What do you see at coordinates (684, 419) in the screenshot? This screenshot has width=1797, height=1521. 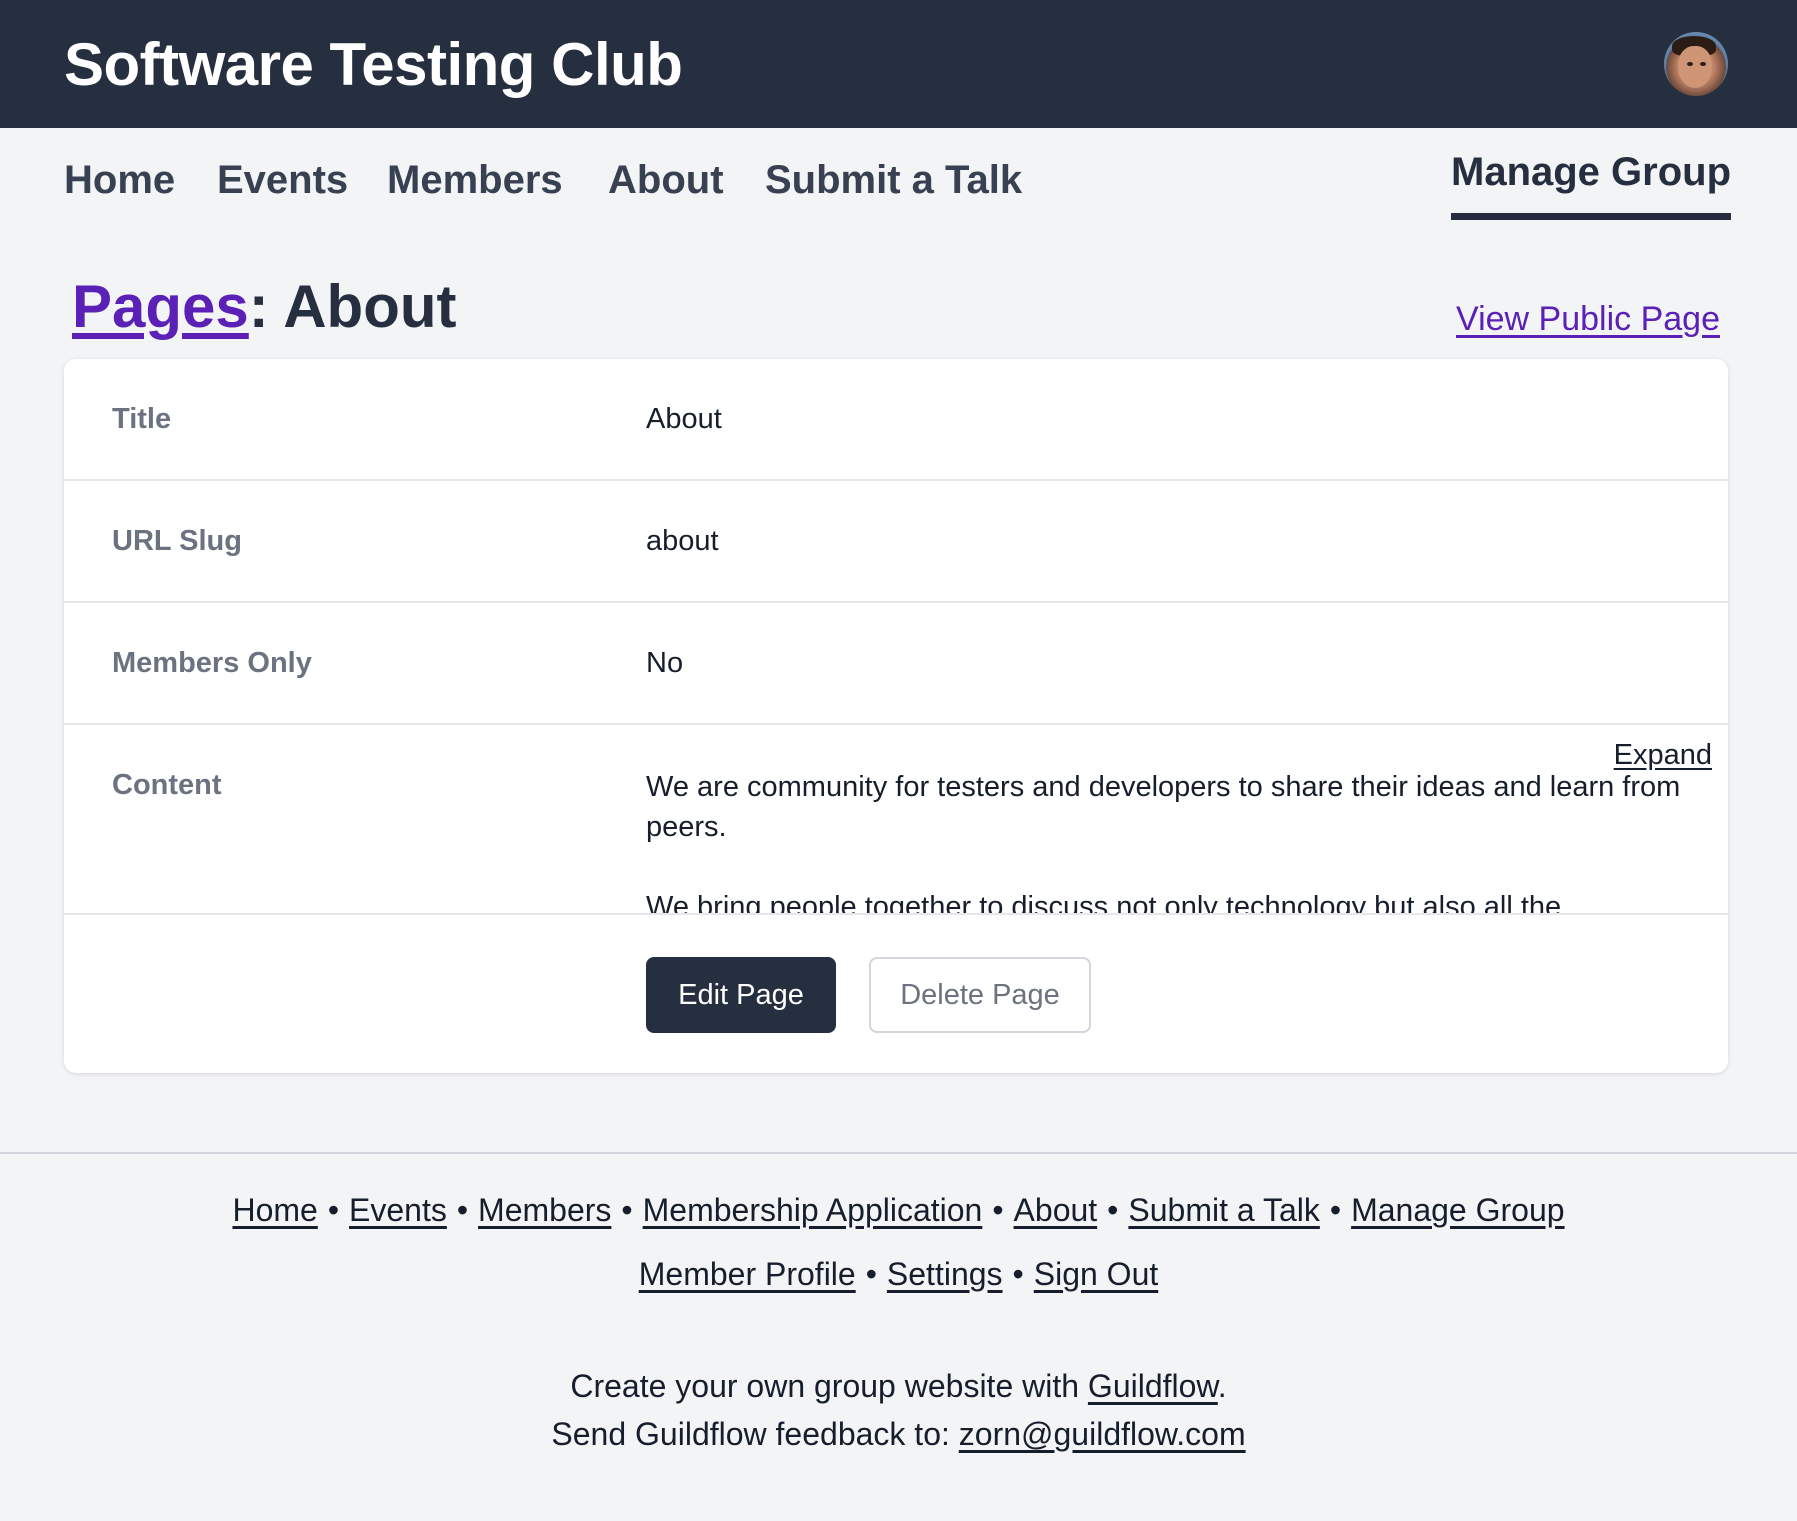 I see `detail-value: About` at bounding box center [684, 419].